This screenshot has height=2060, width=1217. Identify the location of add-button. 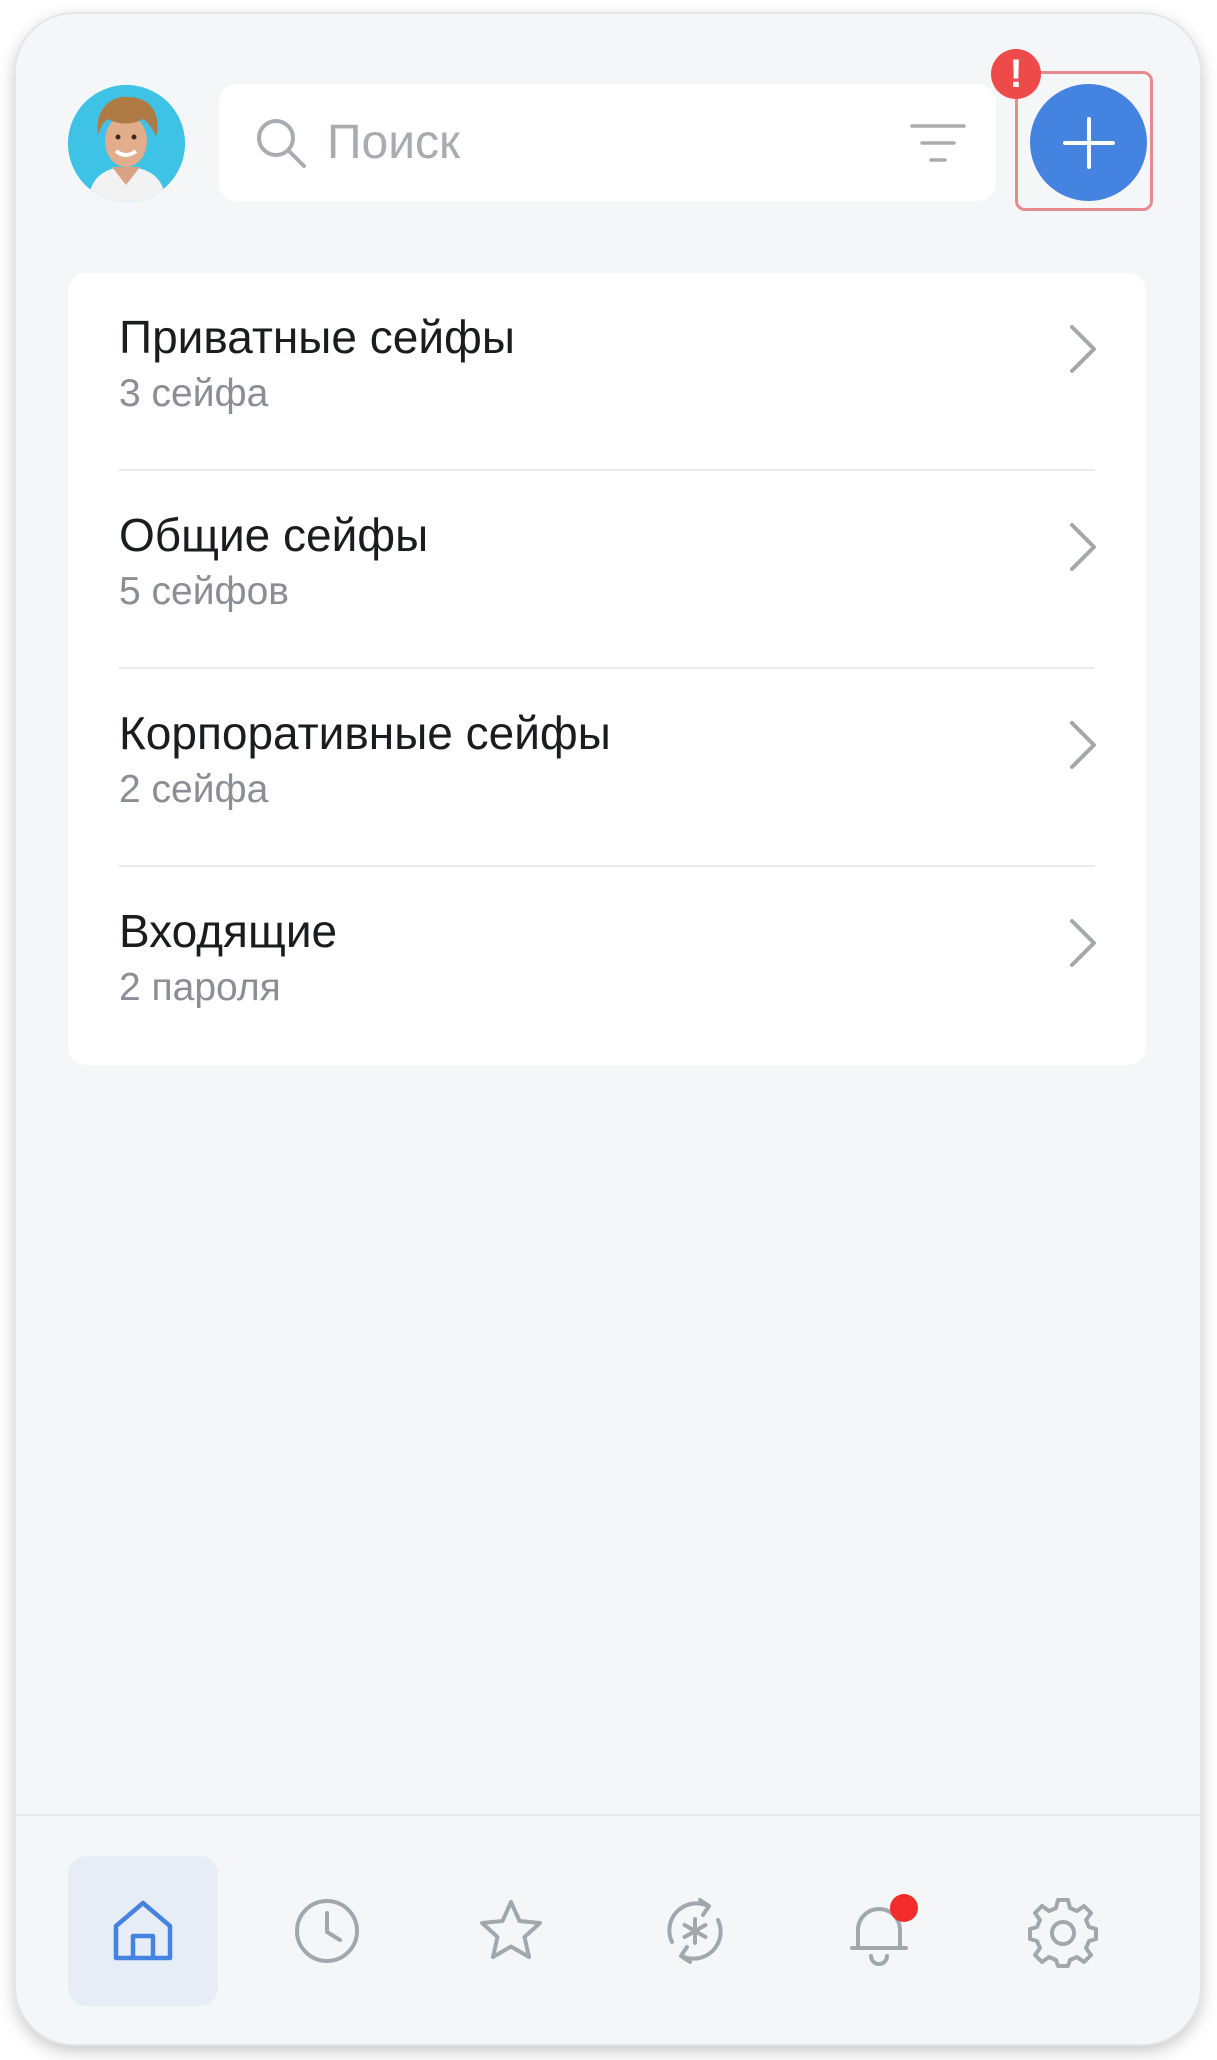
(1088, 142).